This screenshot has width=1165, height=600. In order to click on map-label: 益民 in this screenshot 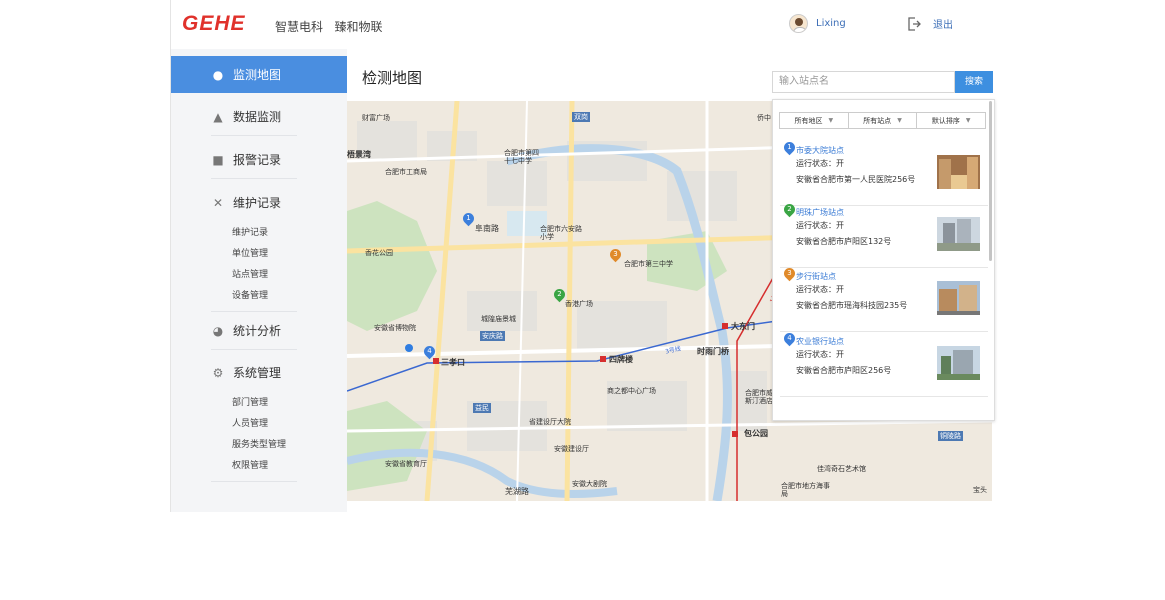, I will do `click(482, 408)`.